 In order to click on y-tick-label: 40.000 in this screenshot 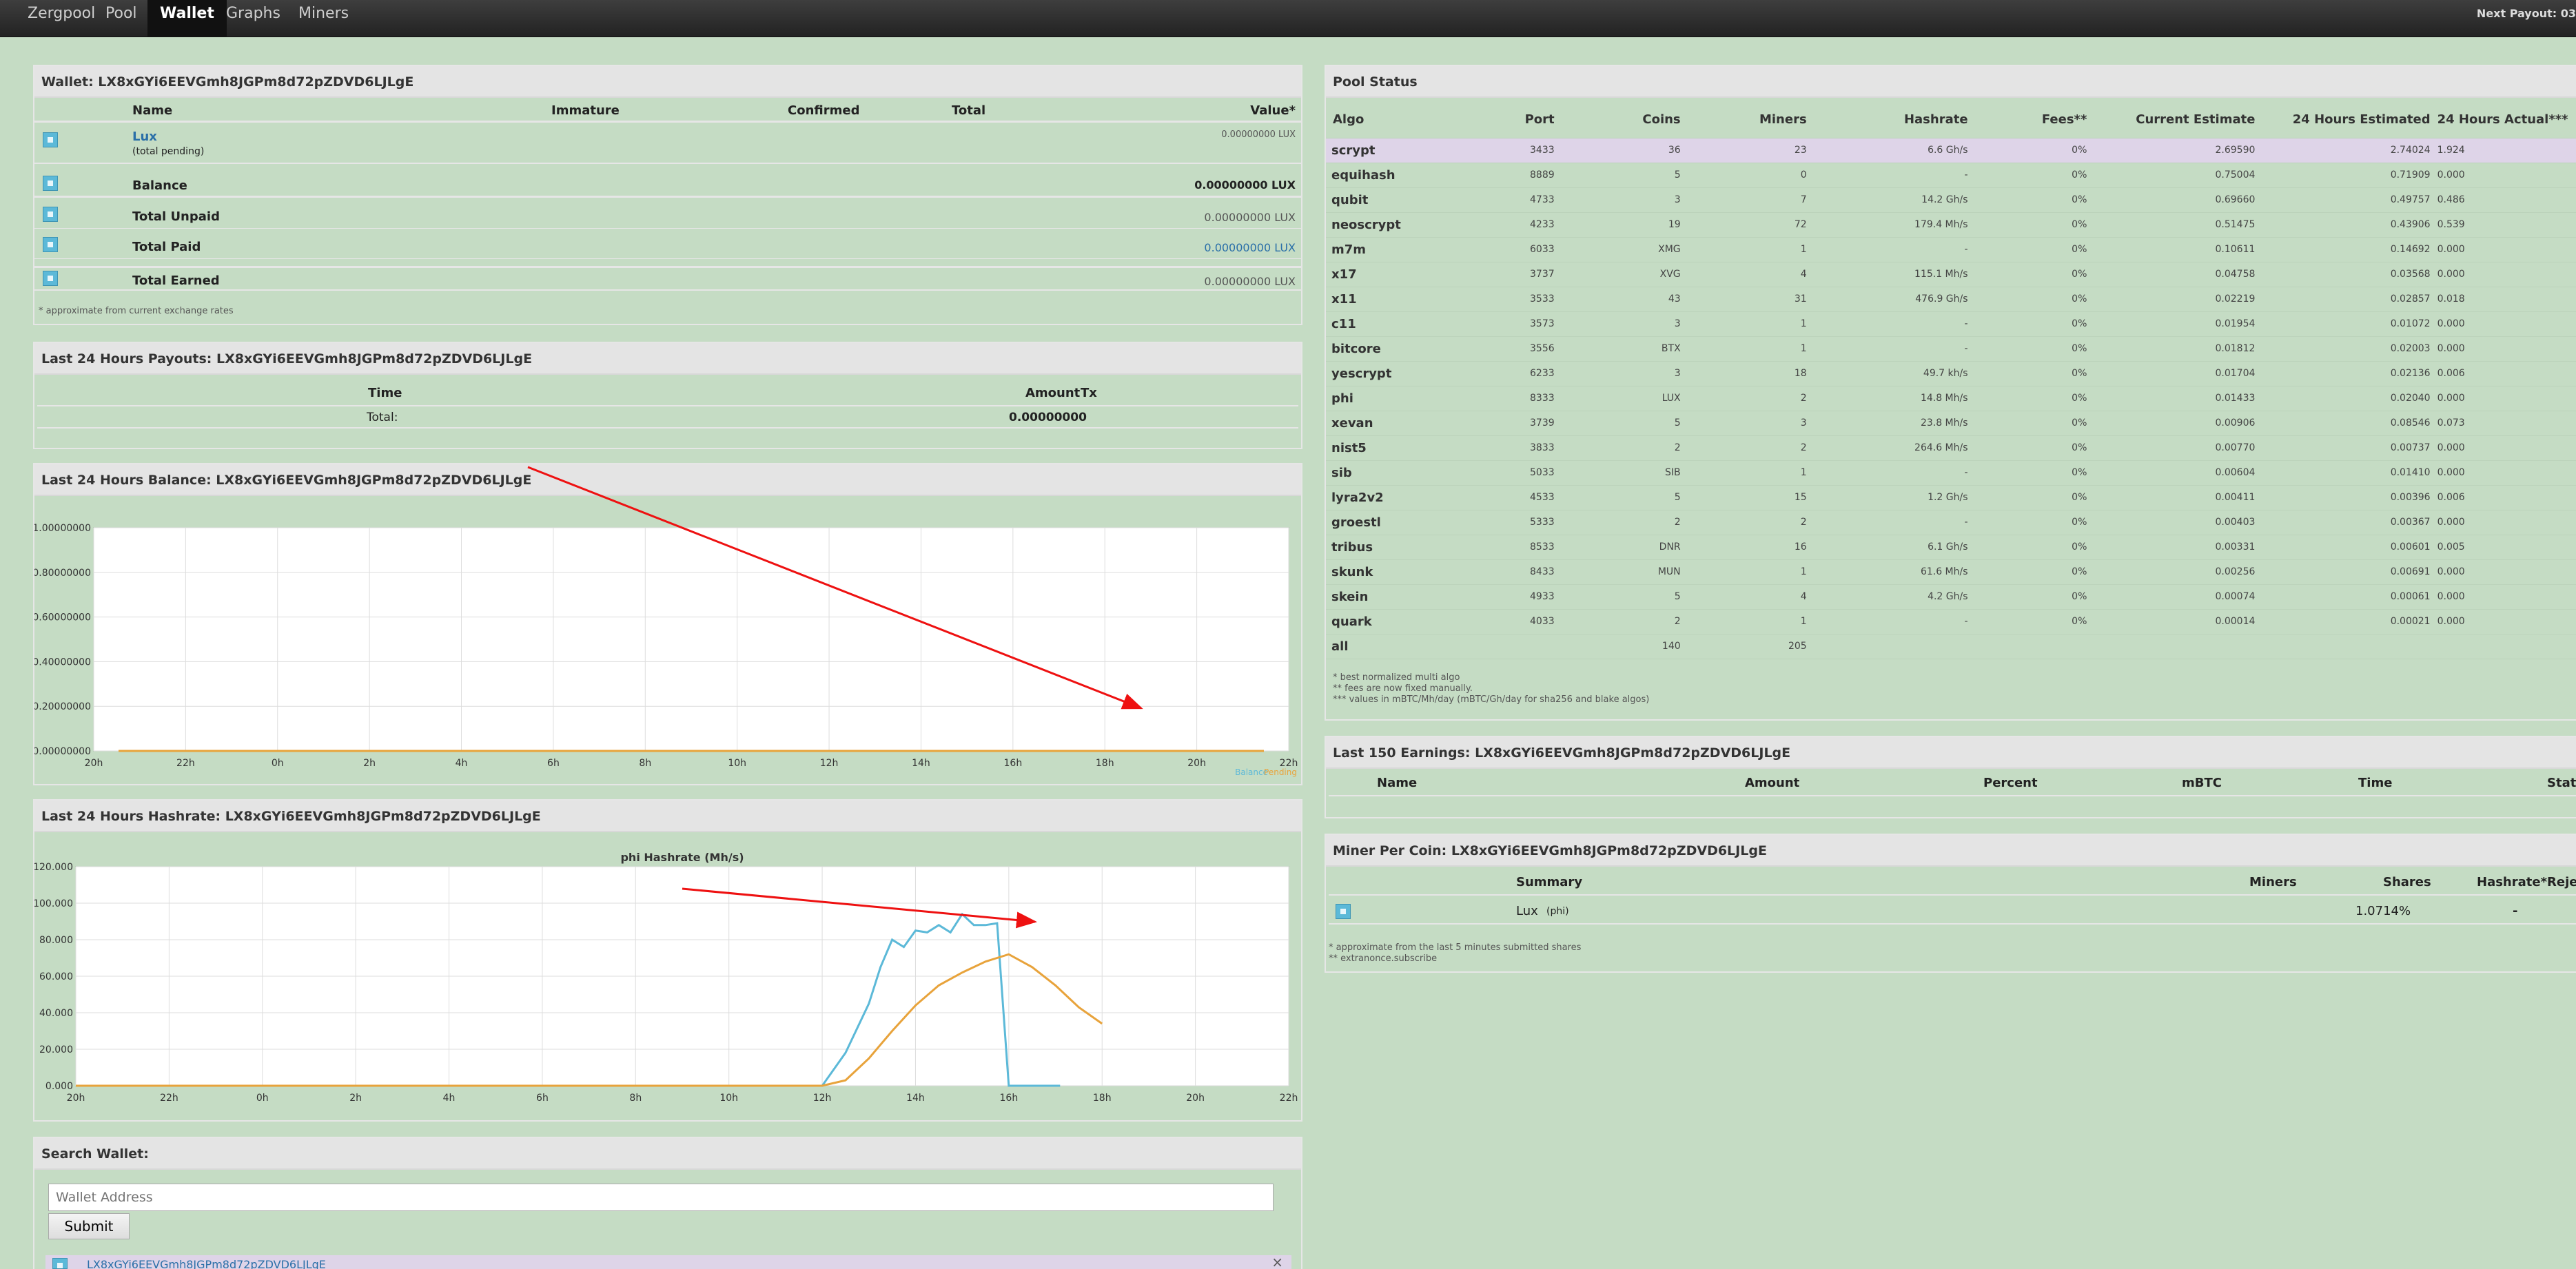, I will do `click(56, 1014)`.